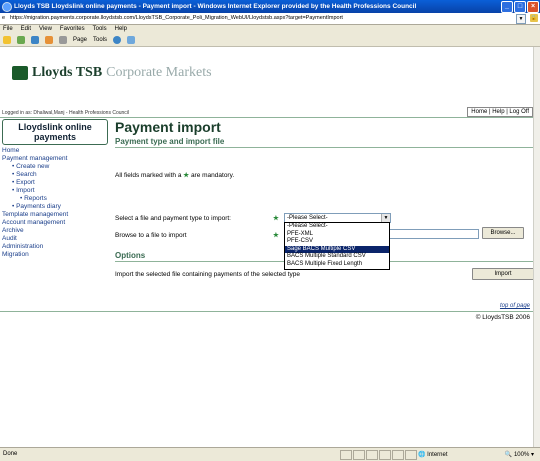 This screenshot has height=461, width=540. I want to click on top-links: Home | Help | Log Off, so click(500, 112).